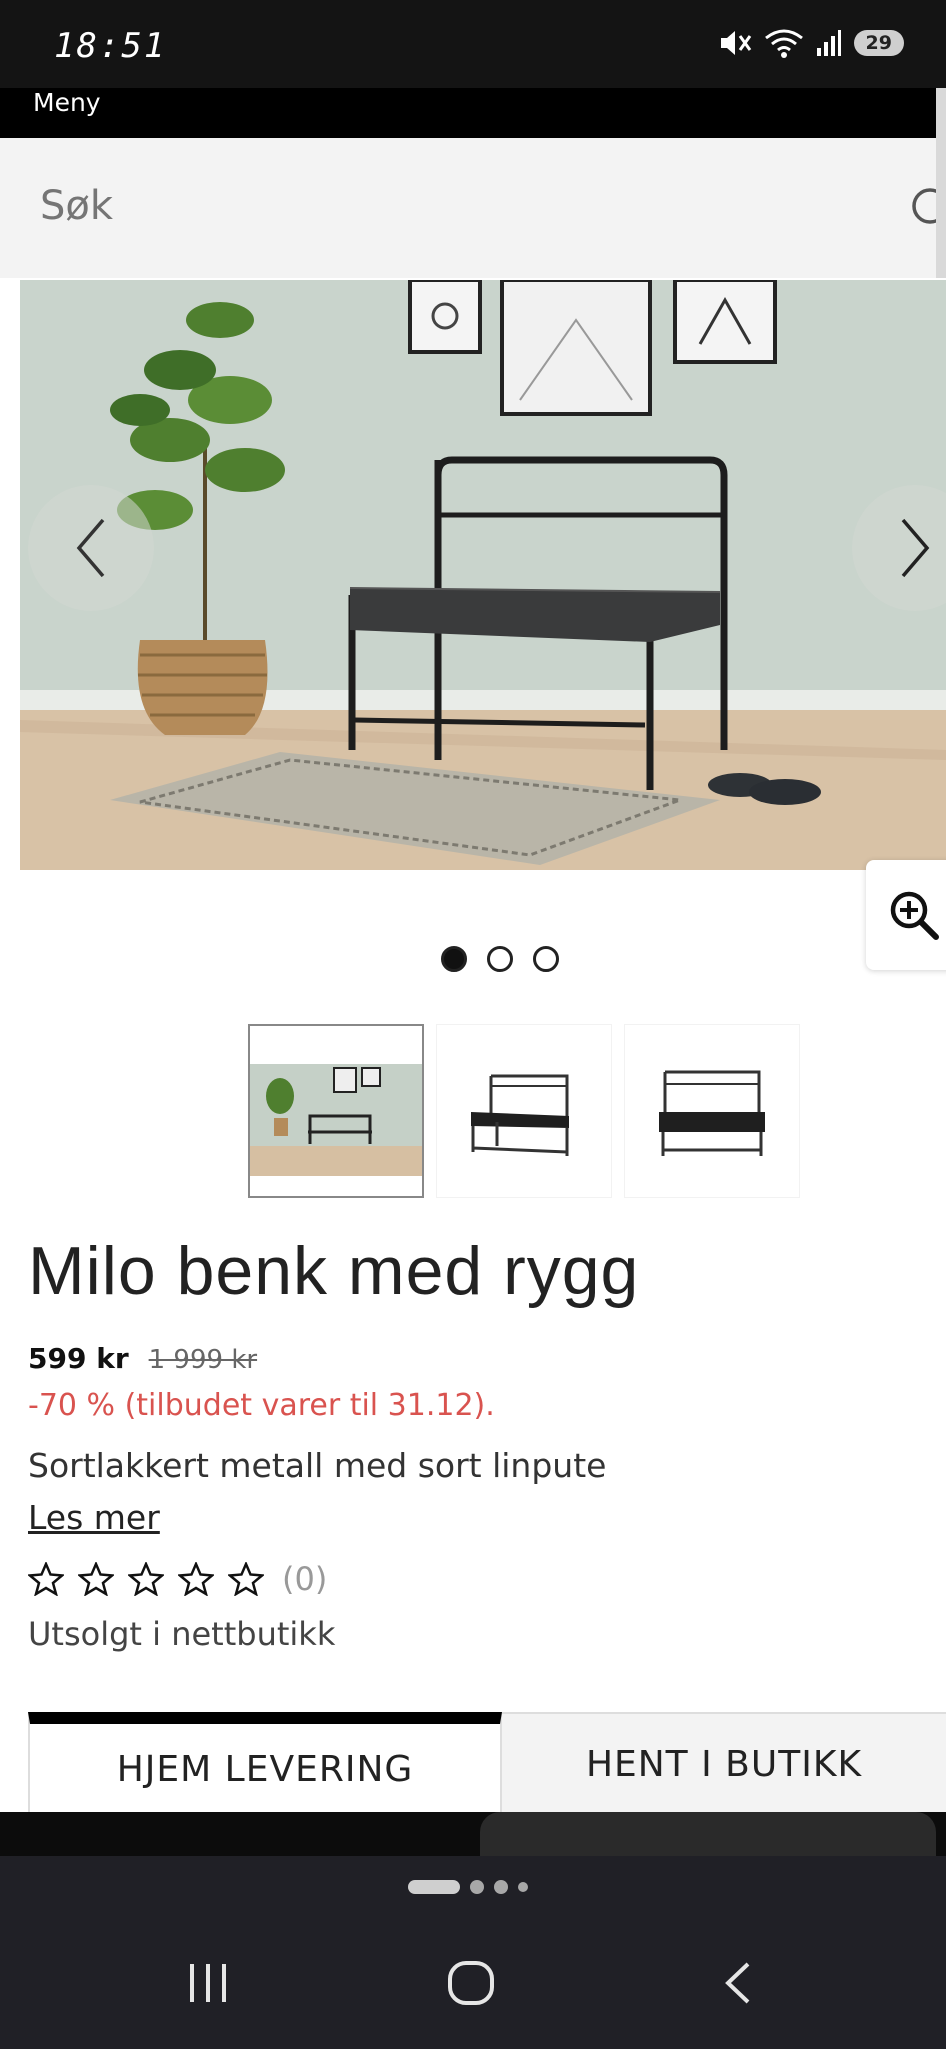  What do you see at coordinates (471, 1983) in the screenshot?
I see `home-icon` at bounding box center [471, 1983].